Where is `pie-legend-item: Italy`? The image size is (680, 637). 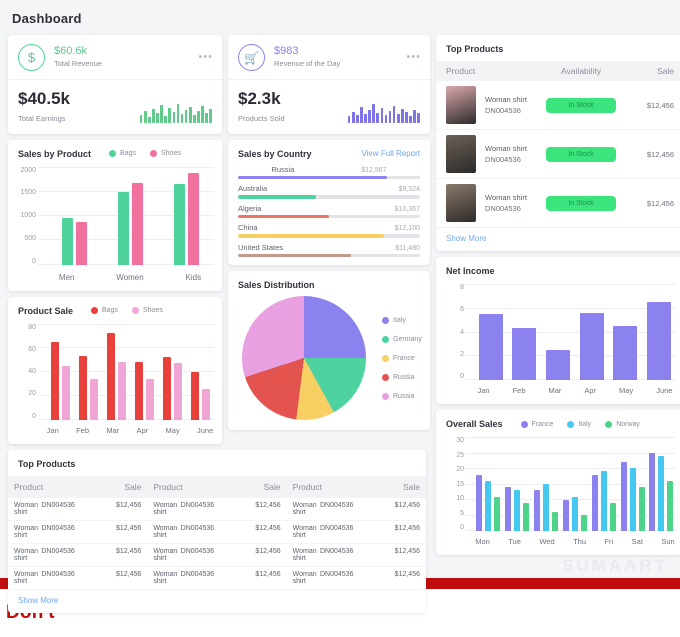 pie-legend-item: Italy is located at coordinates (402, 320).